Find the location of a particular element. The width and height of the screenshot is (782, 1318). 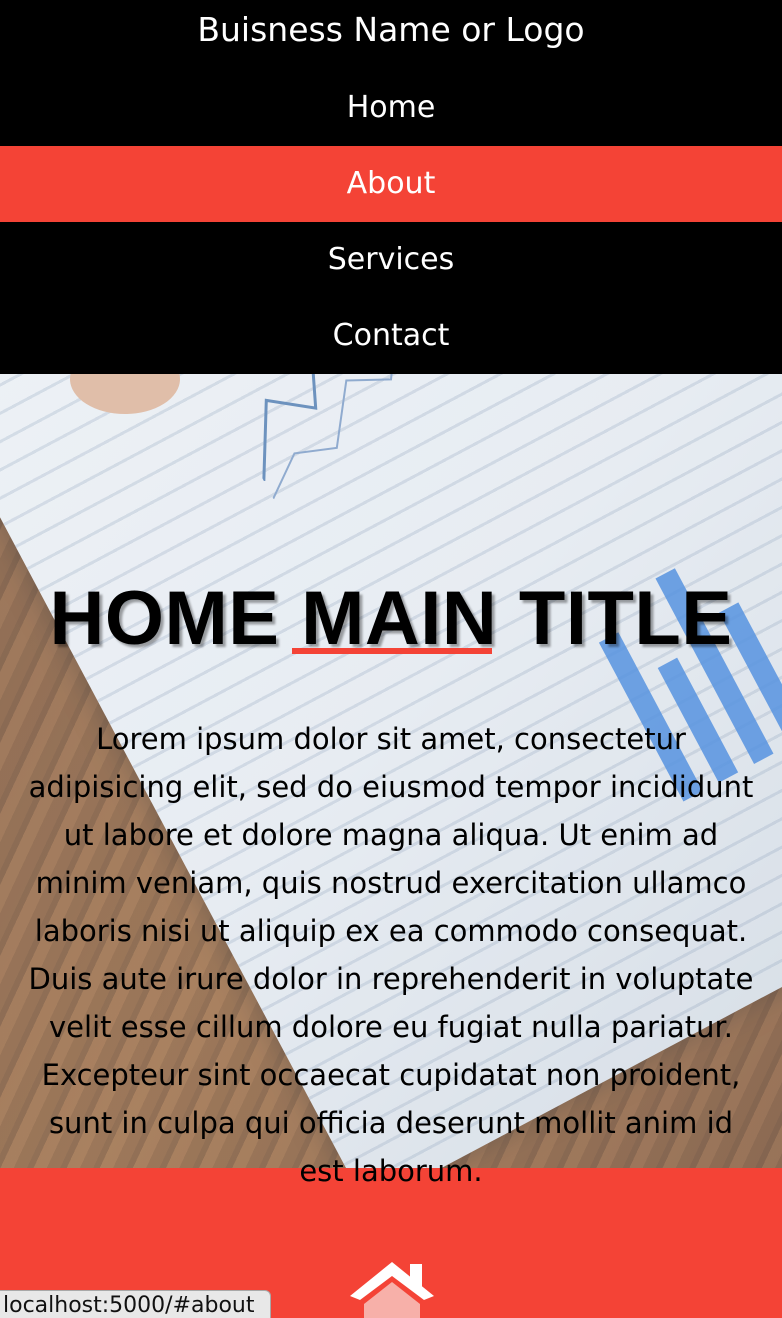

nav-spacer is located at coordinates (391, 66).